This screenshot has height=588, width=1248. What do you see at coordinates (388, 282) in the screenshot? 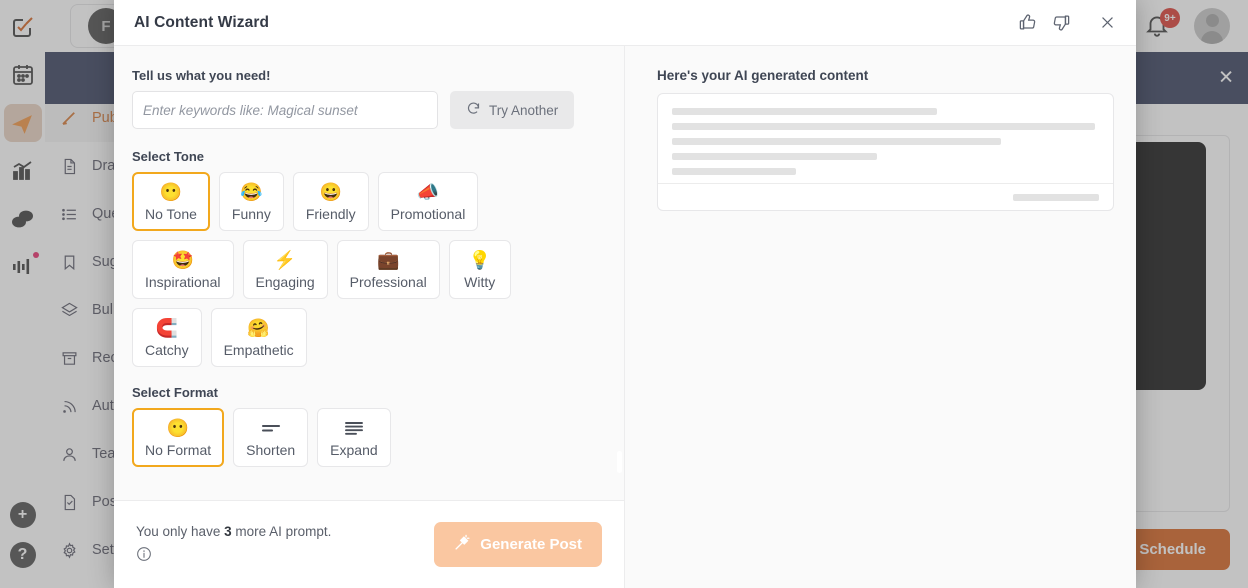
I see `tone-label-text: Professional` at bounding box center [388, 282].